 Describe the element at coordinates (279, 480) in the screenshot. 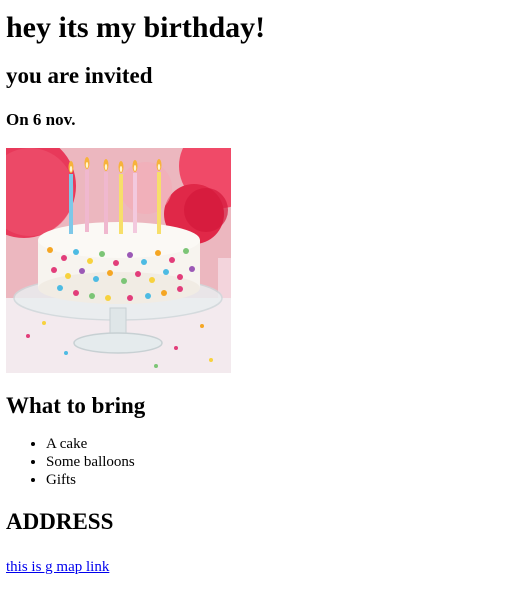

I see `list-item: Gifts` at that location.